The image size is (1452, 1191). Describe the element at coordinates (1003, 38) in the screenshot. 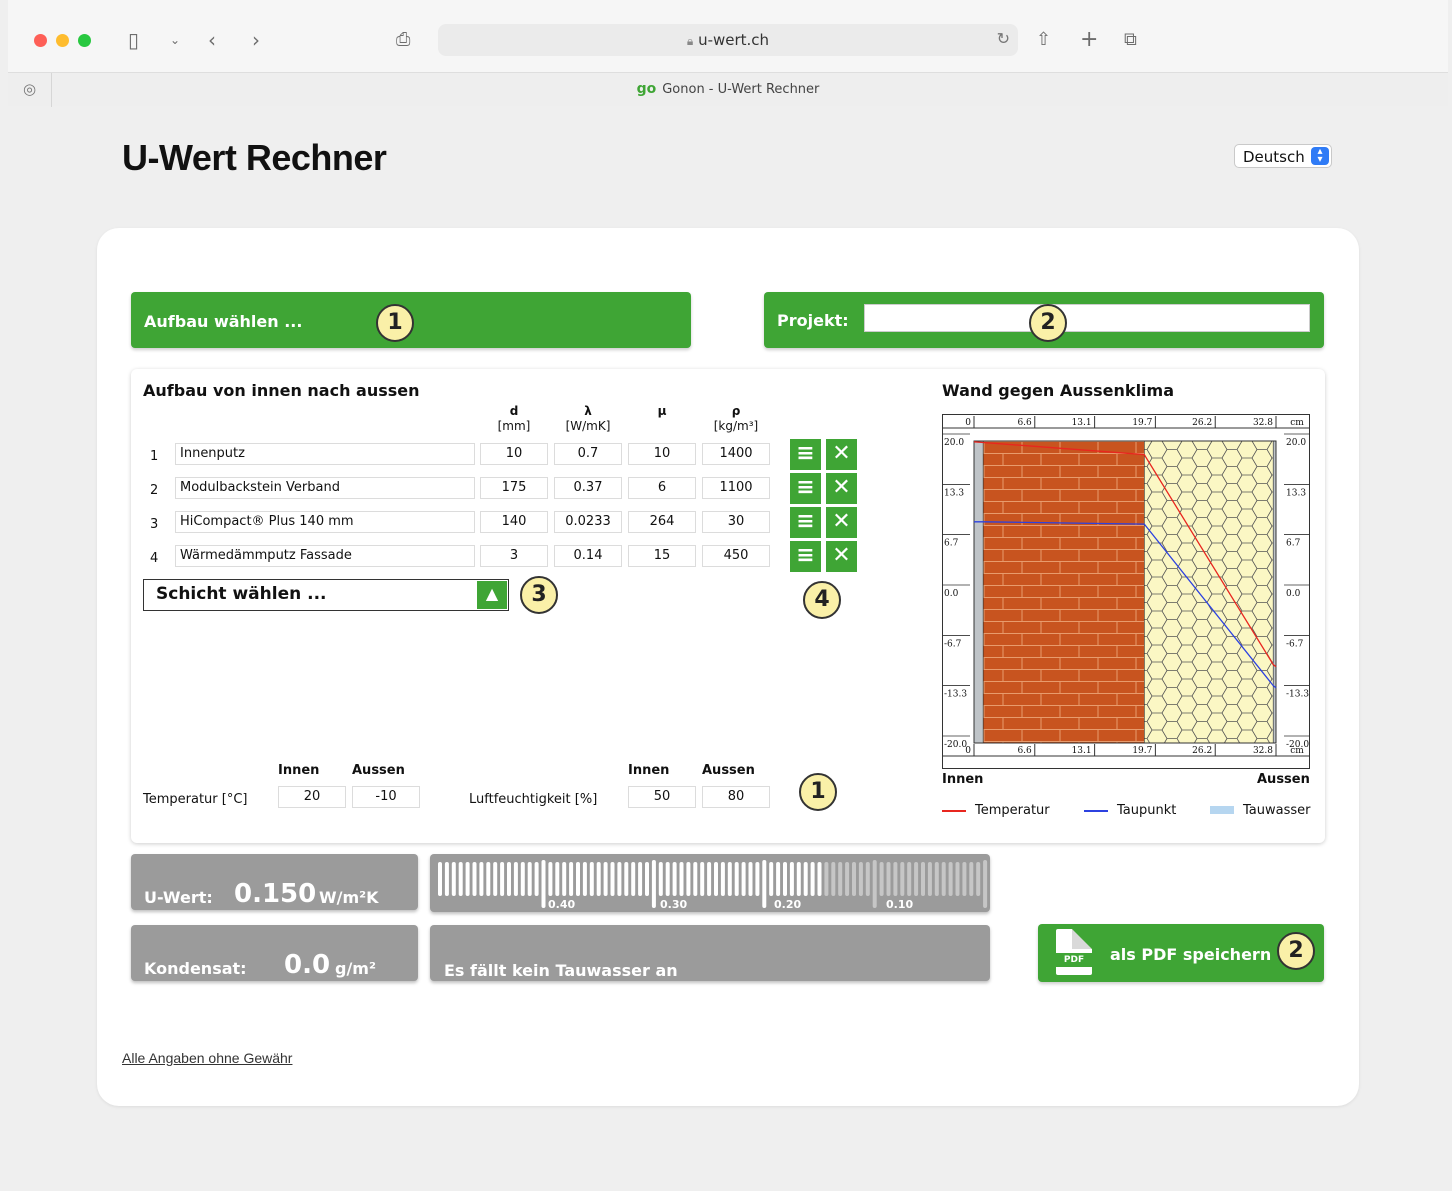

I see `reload-icon: ↻` at that location.